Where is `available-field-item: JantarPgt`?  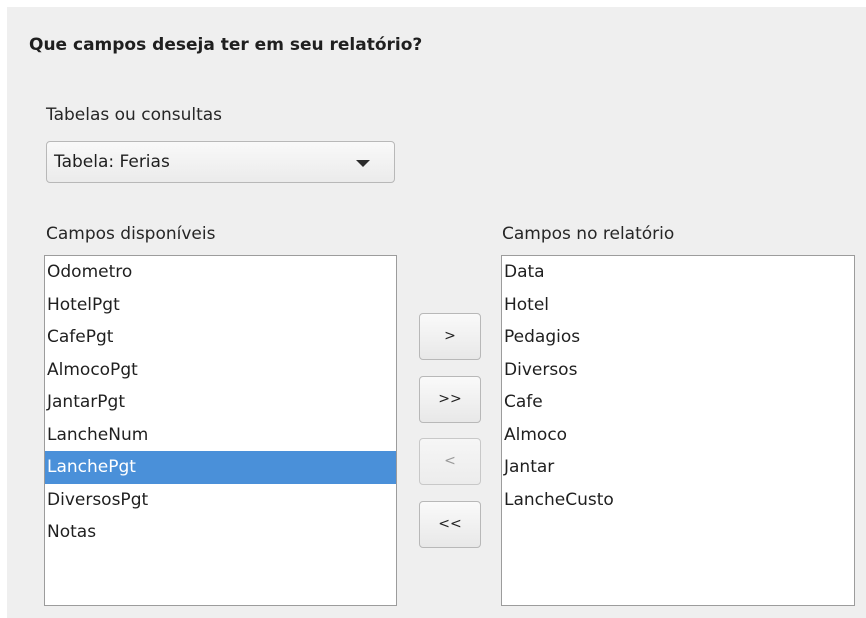 available-field-item: JantarPgt is located at coordinates (220, 402).